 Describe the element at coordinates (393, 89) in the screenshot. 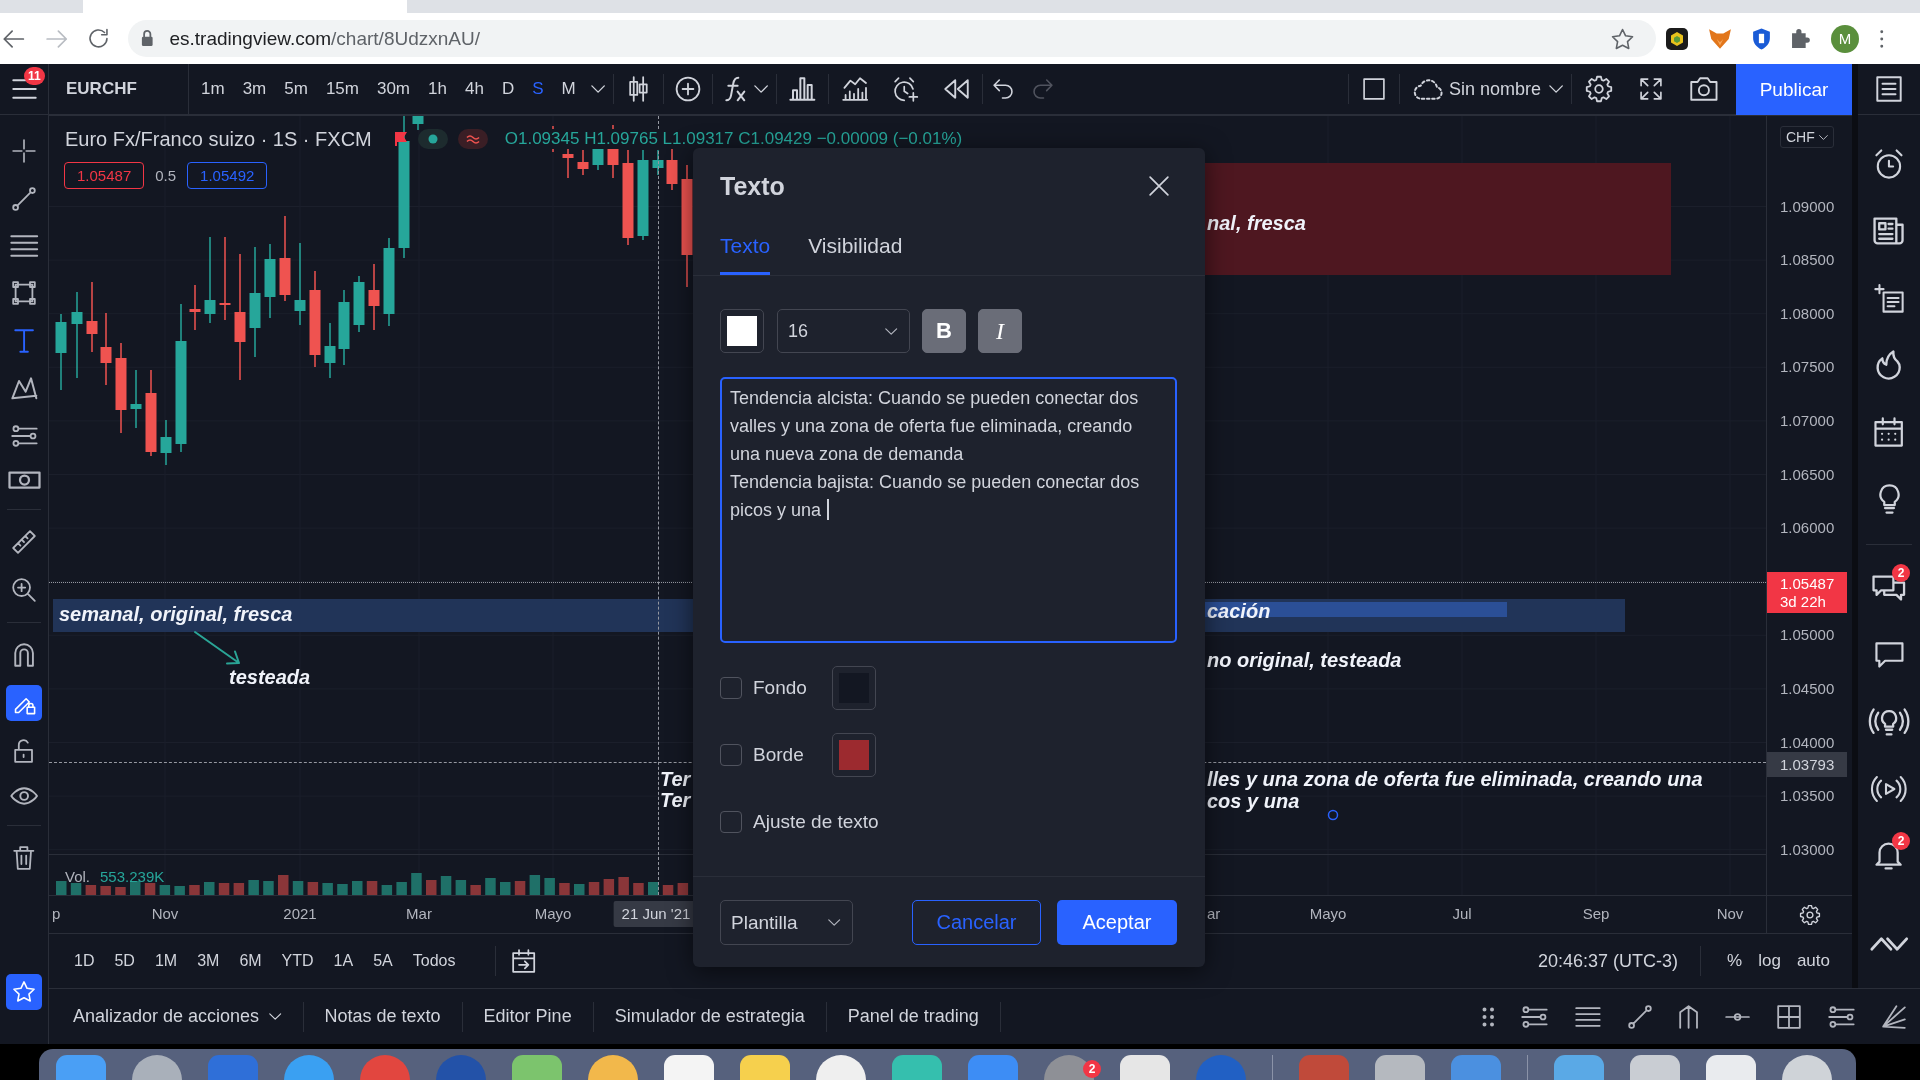

I see `interval-button: 30m` at that location.